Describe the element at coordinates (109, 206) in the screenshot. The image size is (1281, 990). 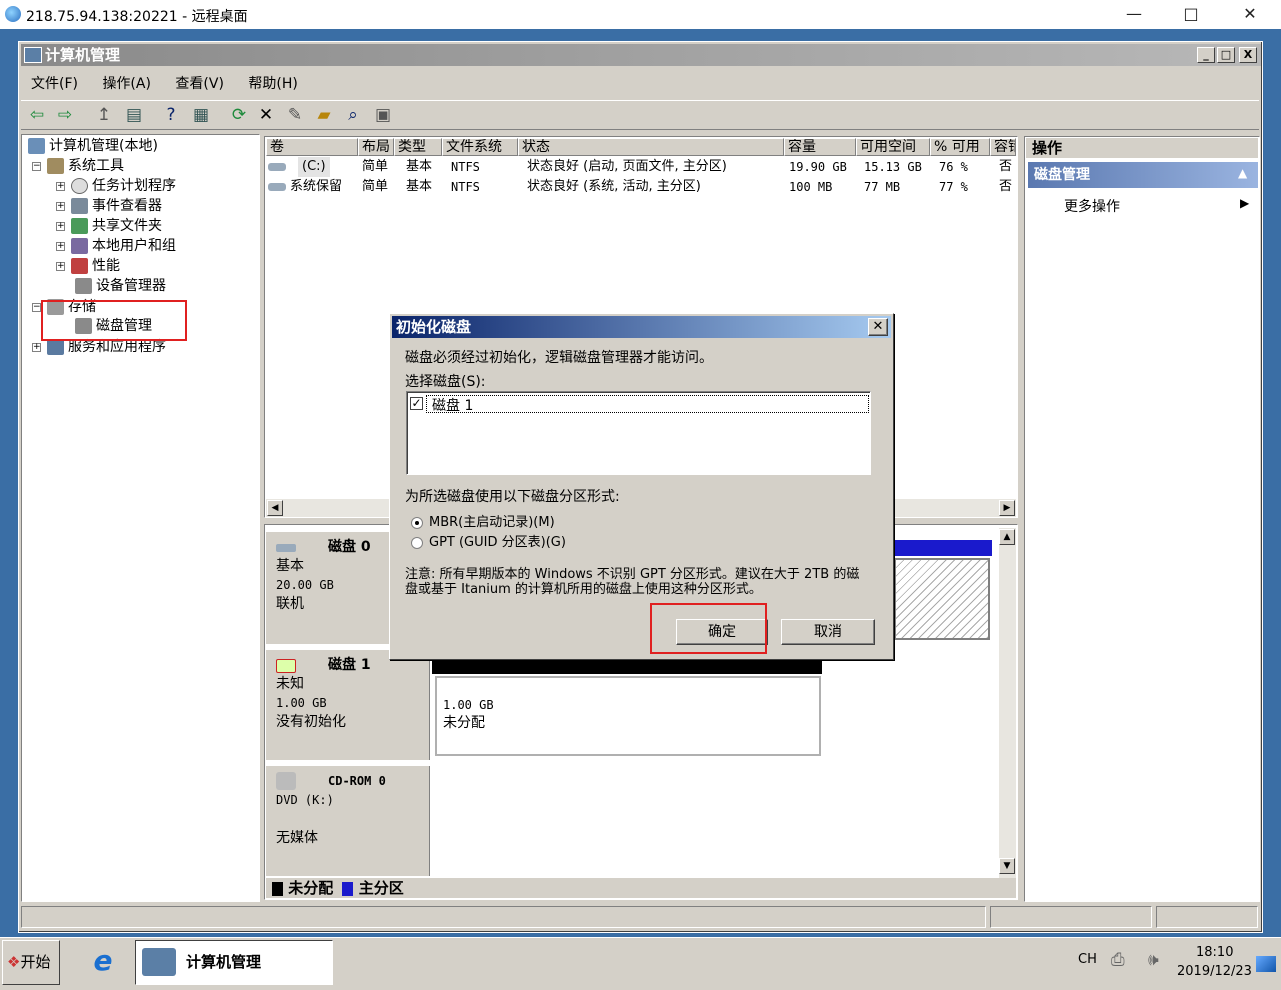
I see `tree-event-viewer: + 事件查看器` at that location.